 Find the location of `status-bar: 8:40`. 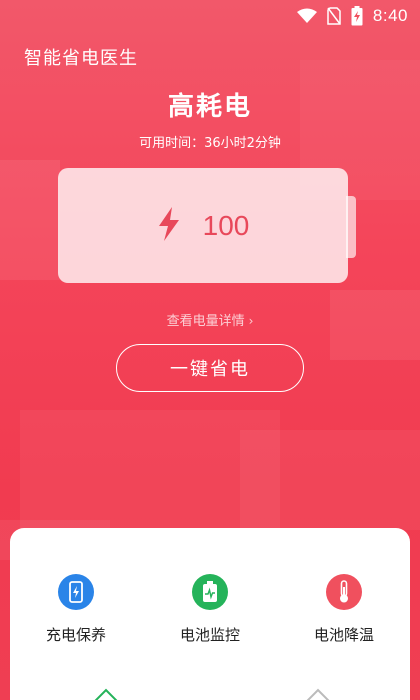

status-bar: 8:40 is located at coordinates (210, 16).